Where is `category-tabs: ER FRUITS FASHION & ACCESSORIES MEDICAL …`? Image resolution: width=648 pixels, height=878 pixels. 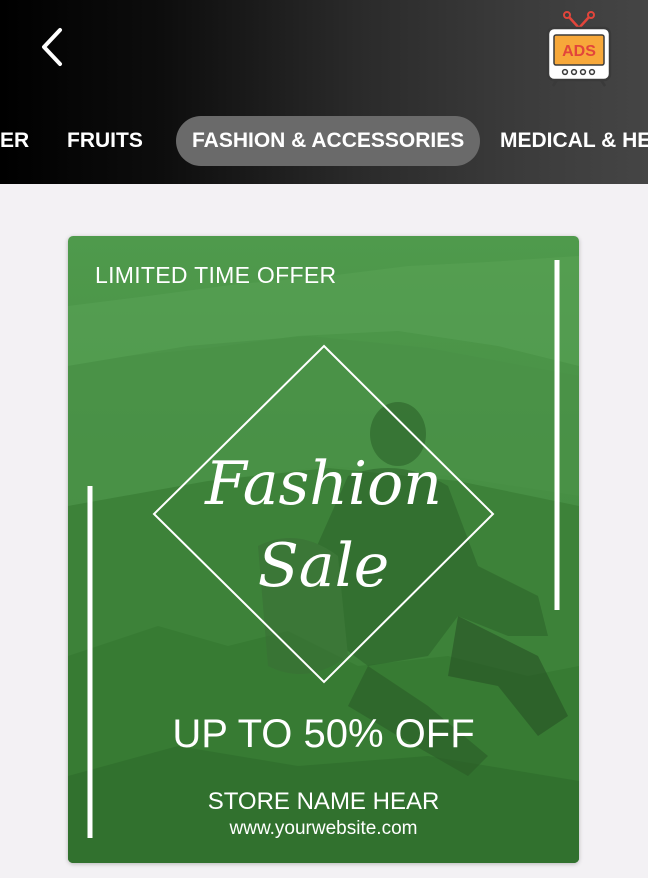 category-tabs: ER FRUITS FASHION & ACCESSORIES MEDICAL … is located at coordinates (324, 141).